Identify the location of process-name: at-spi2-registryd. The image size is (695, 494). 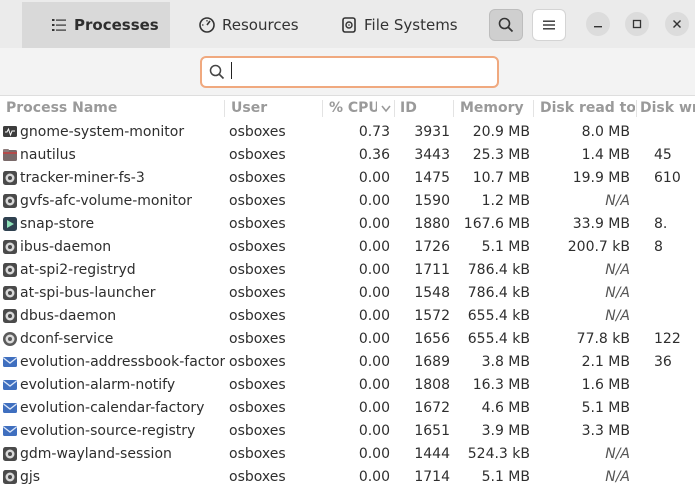
(78, 270).